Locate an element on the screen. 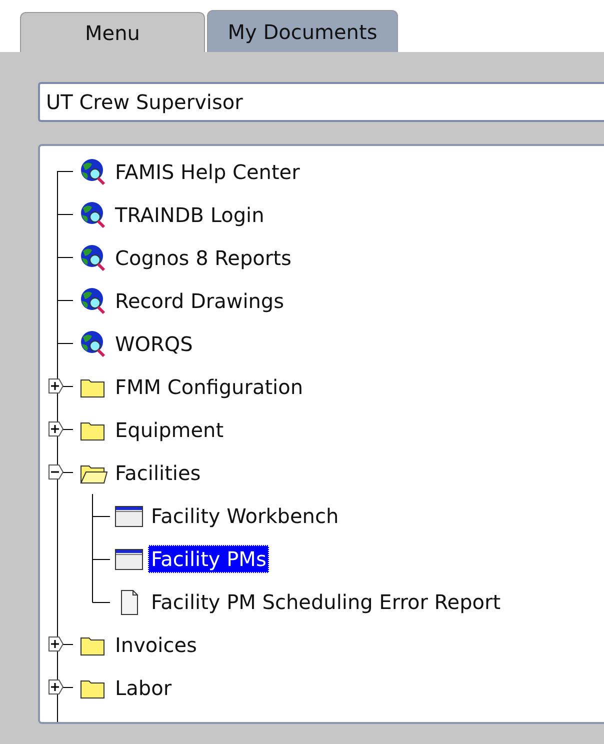  collapse-icon is located at coordinates (56, 472).